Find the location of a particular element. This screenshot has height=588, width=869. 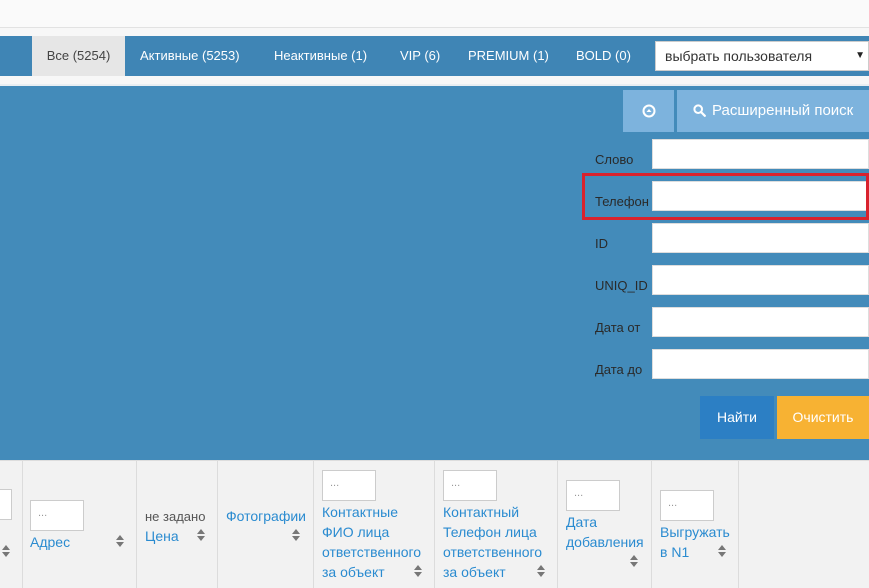

word-label: Слово is located at coordinates (614, 159).